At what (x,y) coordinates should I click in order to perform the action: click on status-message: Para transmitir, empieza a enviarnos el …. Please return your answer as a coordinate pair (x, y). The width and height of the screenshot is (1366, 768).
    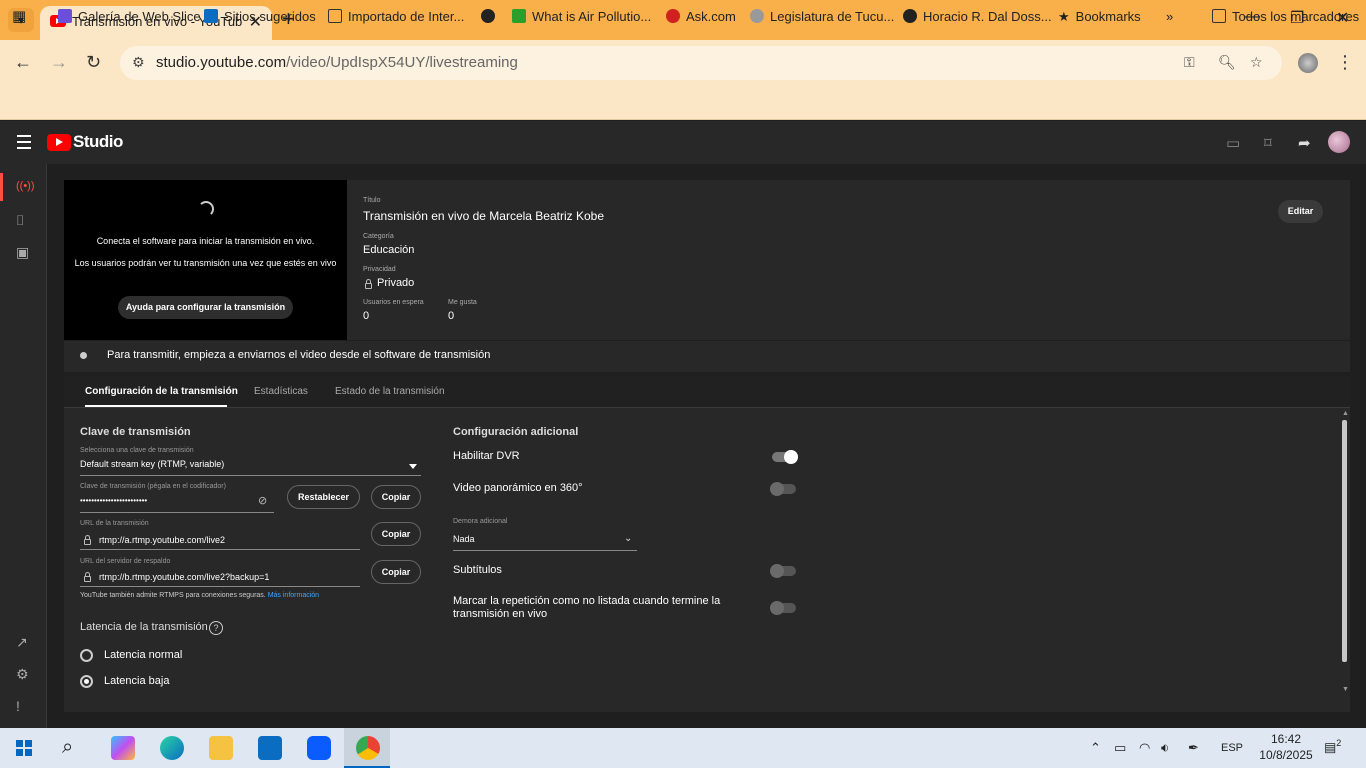
    Looking at the image, I should click on (299, 355).